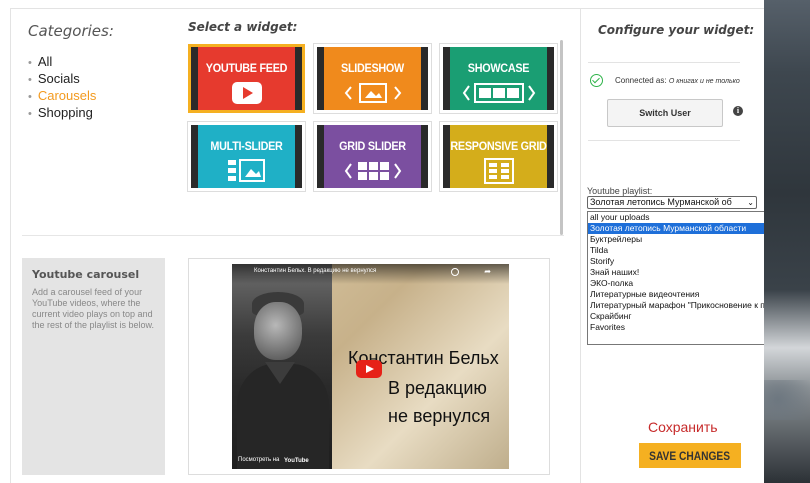  Describe the element at coordinates (246, 156) in the screenshot. I see `tile-multi-slider: MULTI-SLIDER` at that location.